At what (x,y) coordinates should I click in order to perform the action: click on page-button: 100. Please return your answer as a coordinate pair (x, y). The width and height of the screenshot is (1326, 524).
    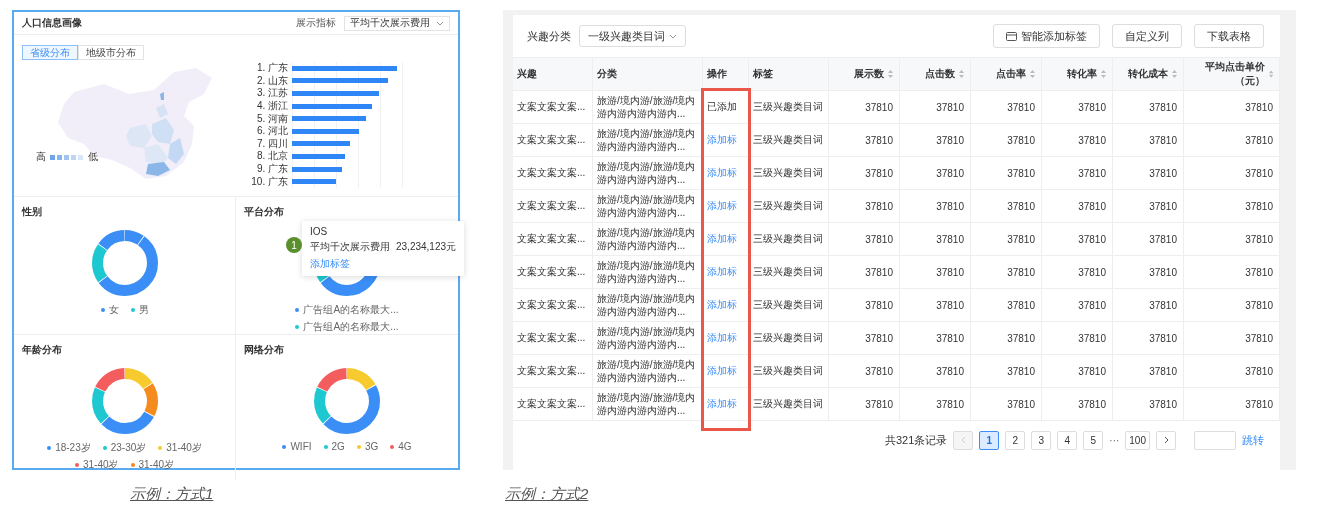
    Looking at the image, I should click on (1137, 440).